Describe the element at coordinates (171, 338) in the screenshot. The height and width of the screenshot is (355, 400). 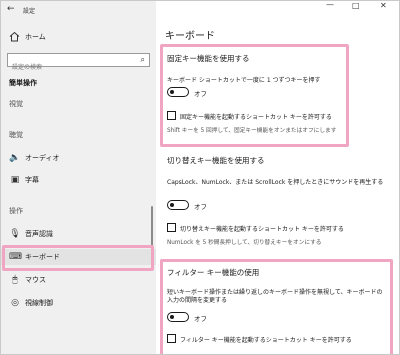
I see `filter-keys-shortcut-checkbox` at that location.